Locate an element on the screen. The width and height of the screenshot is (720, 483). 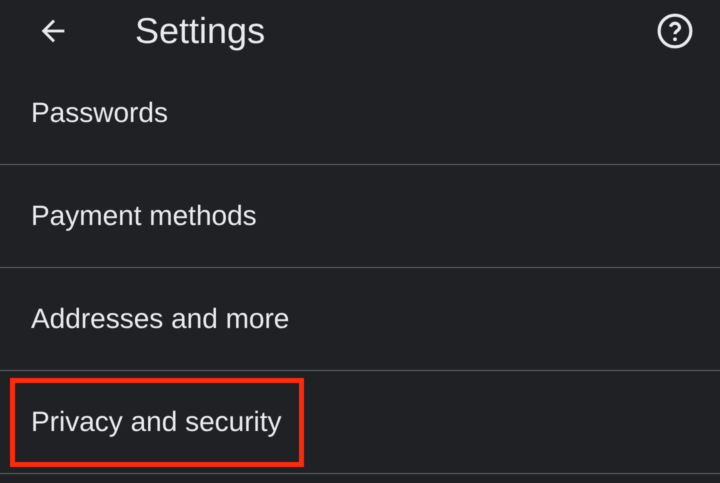
settings-item: Passwords is located at coordinates (99, 113).